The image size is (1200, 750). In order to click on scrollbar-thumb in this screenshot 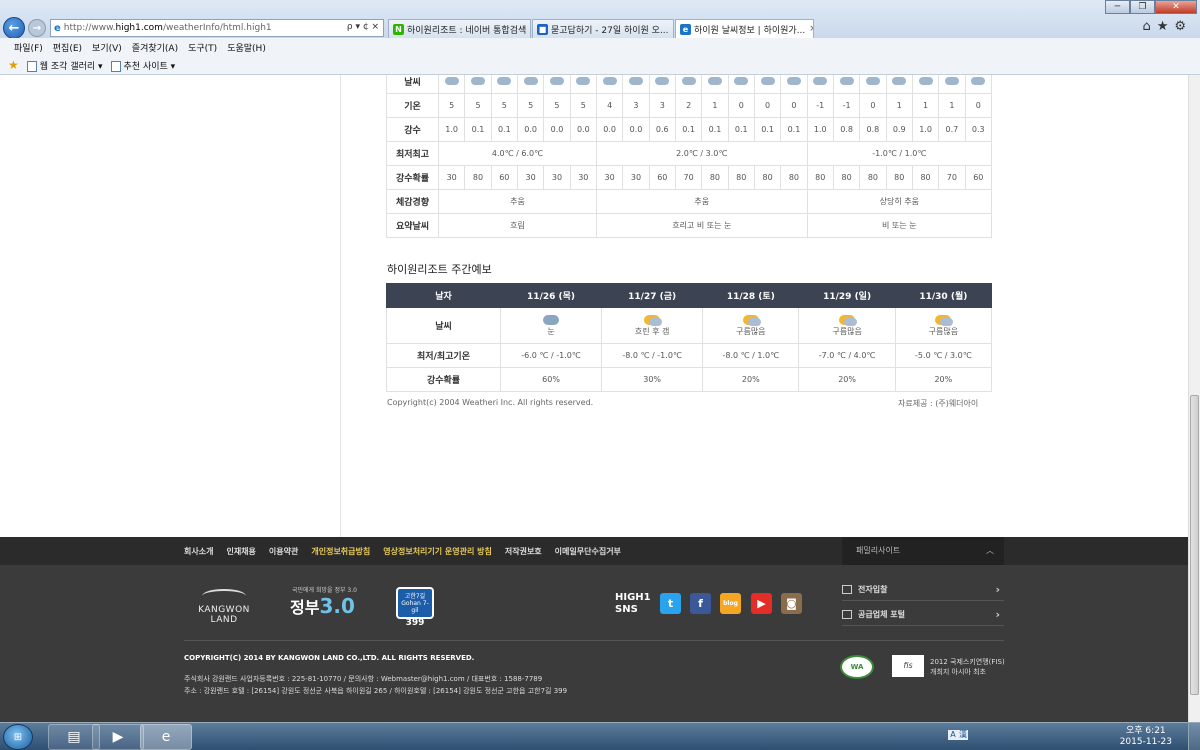, I will do `click(1194, 545)`.